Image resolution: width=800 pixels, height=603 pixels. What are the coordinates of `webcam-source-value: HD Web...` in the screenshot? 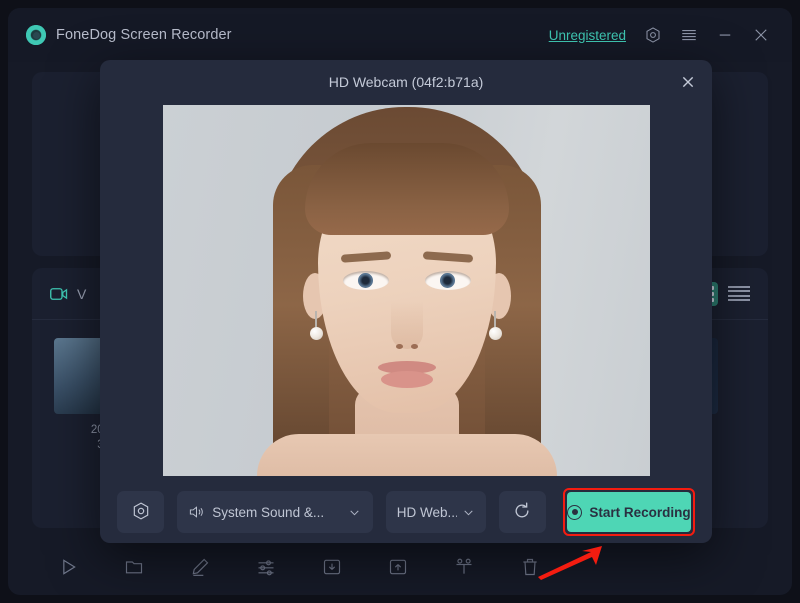 It's located at (426, 512).